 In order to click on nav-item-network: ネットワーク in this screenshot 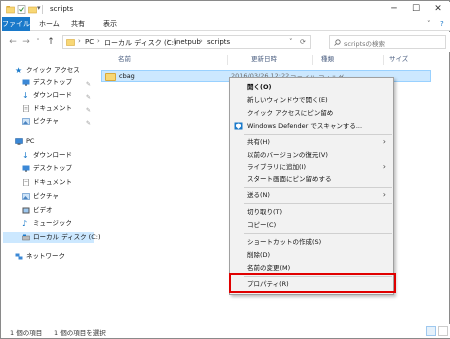, I will do `click(54, 256)`.